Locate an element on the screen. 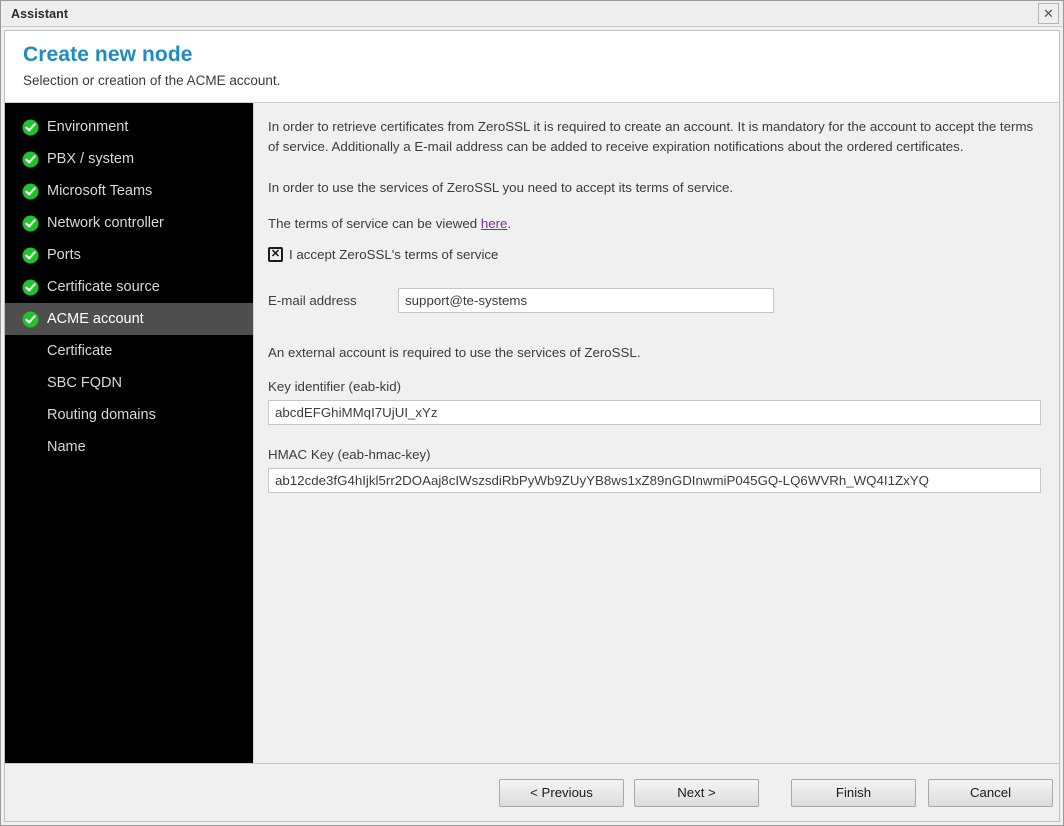 The width and height of the screenshot is (1064, 826). wizard-footer: < Previous Next > Finish Cancel is located at coordinates (532, 792).